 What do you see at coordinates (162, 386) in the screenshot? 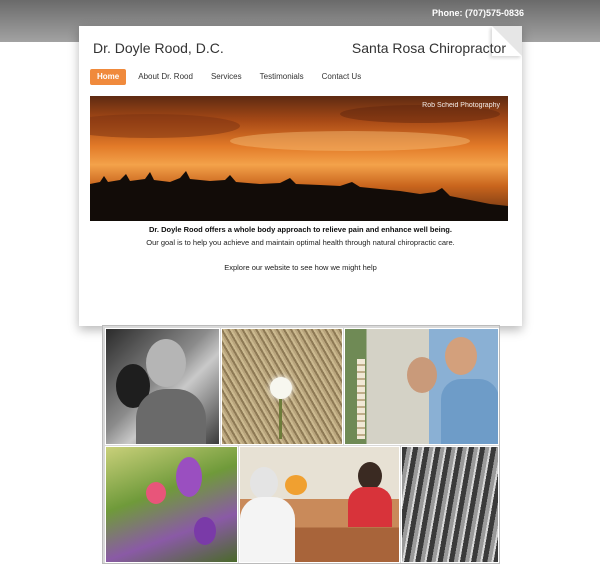
I see `couple-photo` at bounding box center [162, 386].